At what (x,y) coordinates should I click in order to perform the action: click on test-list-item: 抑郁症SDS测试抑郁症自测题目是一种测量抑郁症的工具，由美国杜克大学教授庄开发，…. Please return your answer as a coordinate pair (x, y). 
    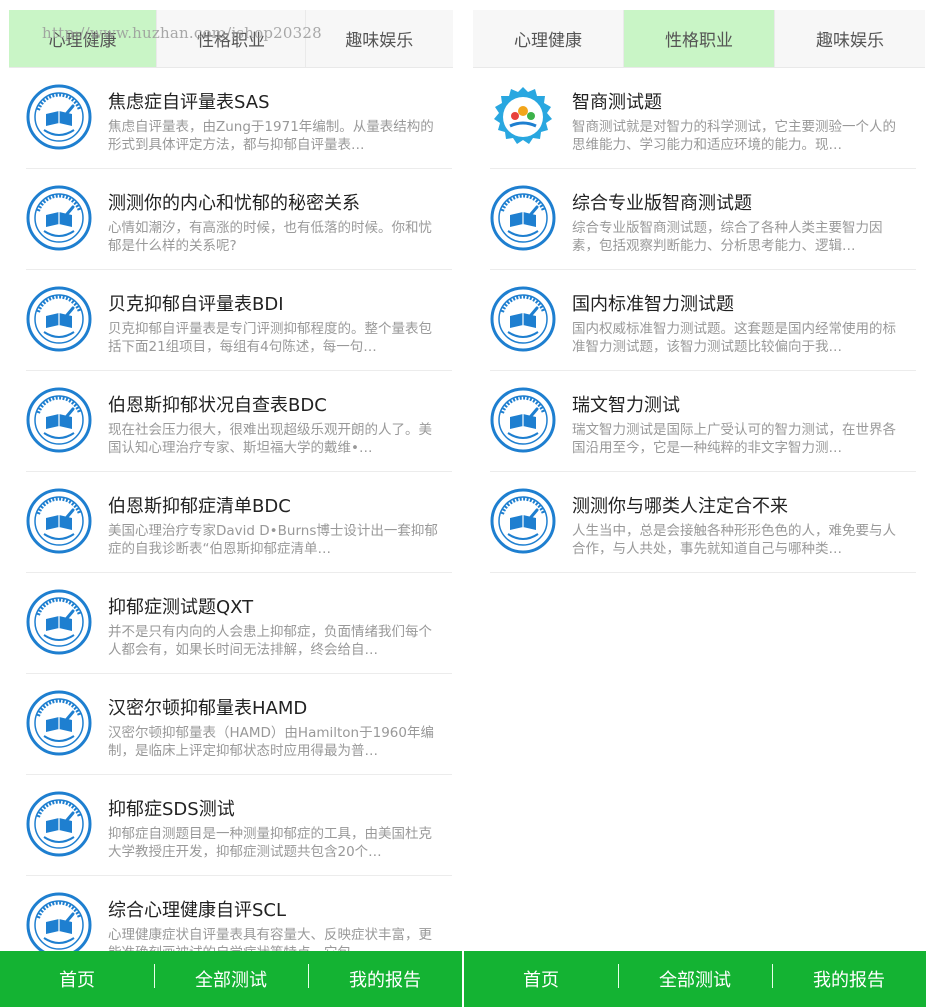
    Looking at the image, I should click on (239, 825).